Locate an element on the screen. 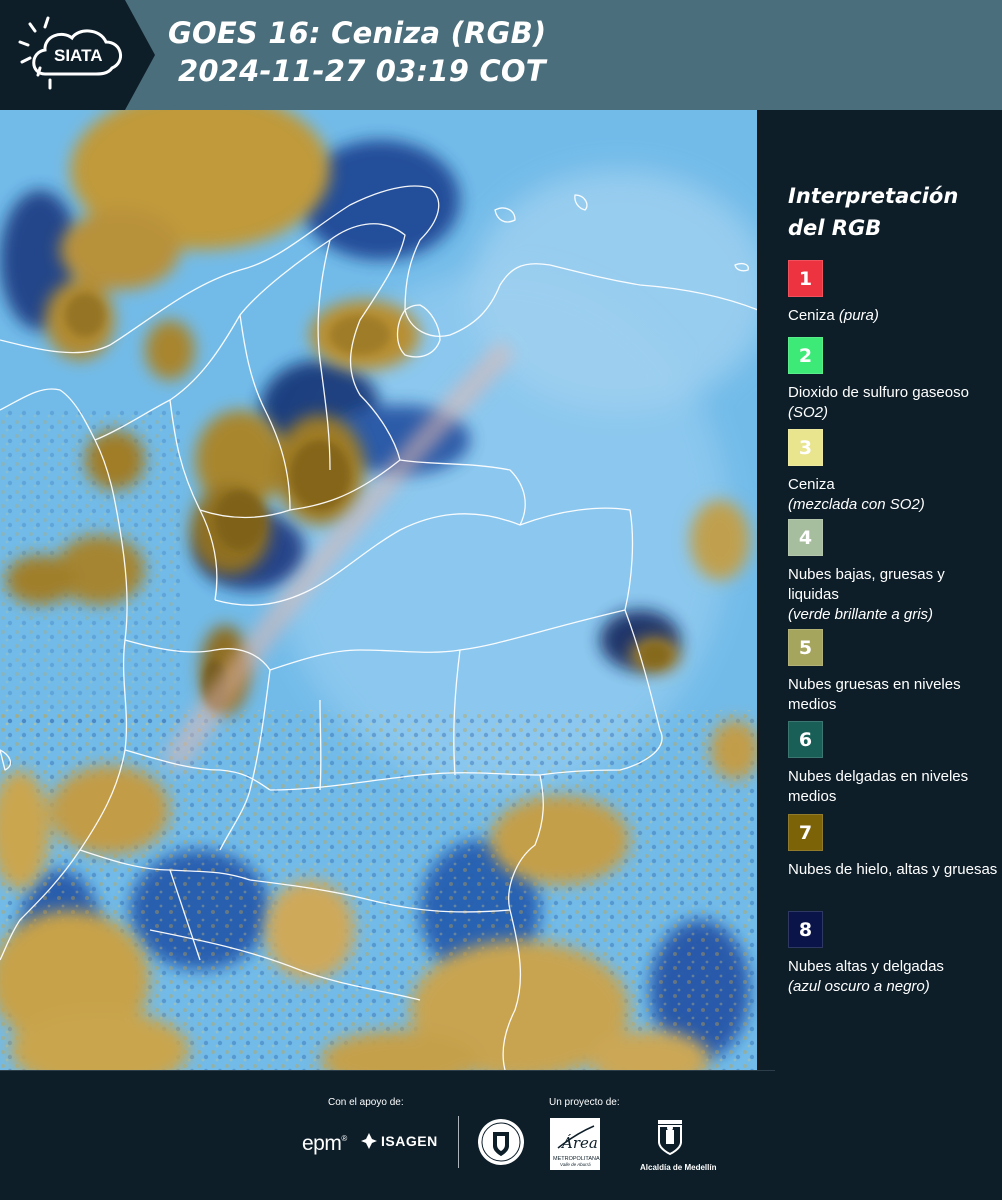  legend-label: Nubes de hielo, altas y gruesas is located at coordinates (893, 869).